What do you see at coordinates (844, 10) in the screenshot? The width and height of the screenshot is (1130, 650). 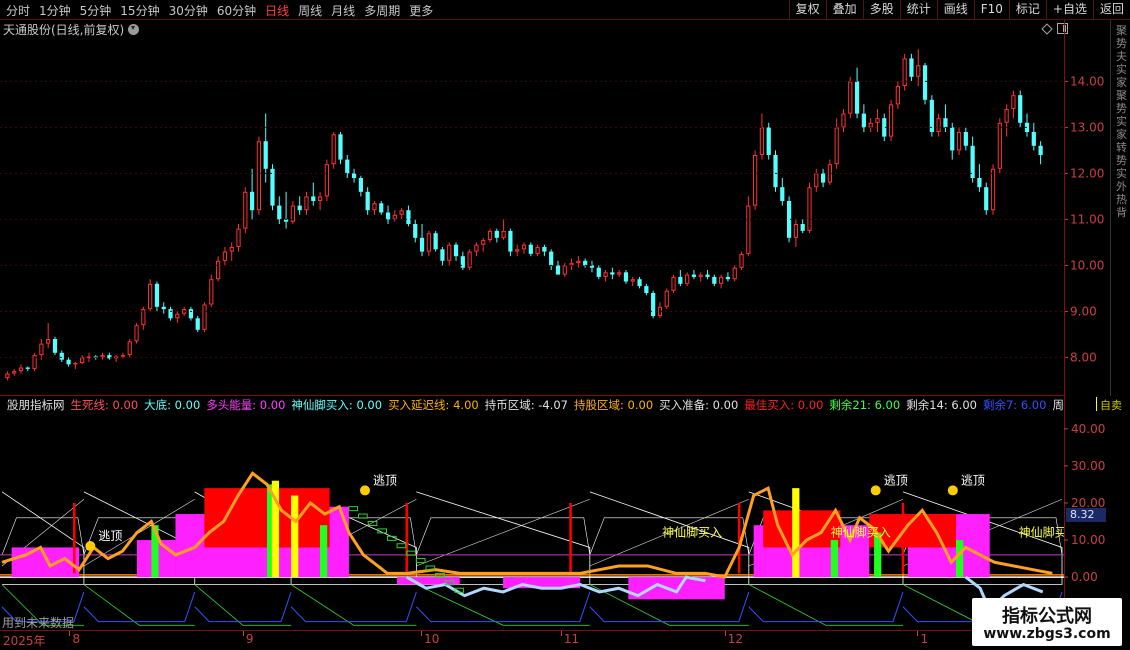 I see `action-button-1: 叠加` at bounding box center [844, 10].